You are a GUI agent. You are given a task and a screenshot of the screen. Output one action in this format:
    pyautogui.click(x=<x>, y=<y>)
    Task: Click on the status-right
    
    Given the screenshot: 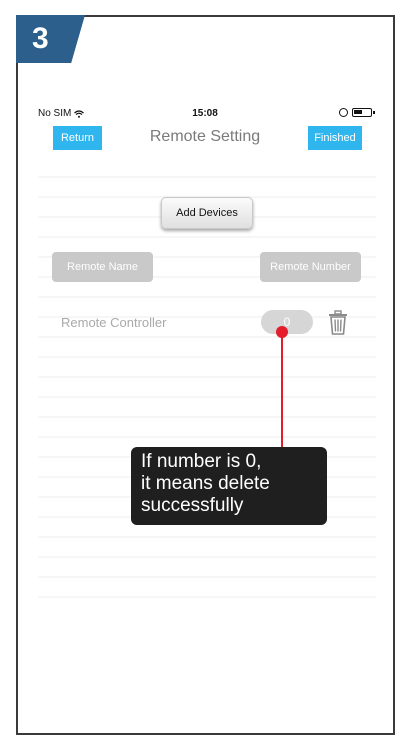 What is the action you would take?
    pyautogui.click(x=357, y=112)
    